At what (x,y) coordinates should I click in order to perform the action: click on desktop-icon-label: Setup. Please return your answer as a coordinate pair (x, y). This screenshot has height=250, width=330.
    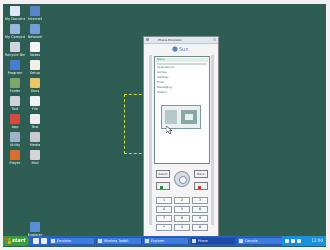
    Looking at the image, I should click on (35, 73).